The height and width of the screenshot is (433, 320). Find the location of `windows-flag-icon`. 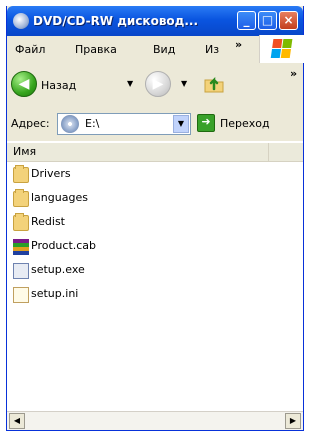

windows-flag-icon is located at coordinates (282, 49).